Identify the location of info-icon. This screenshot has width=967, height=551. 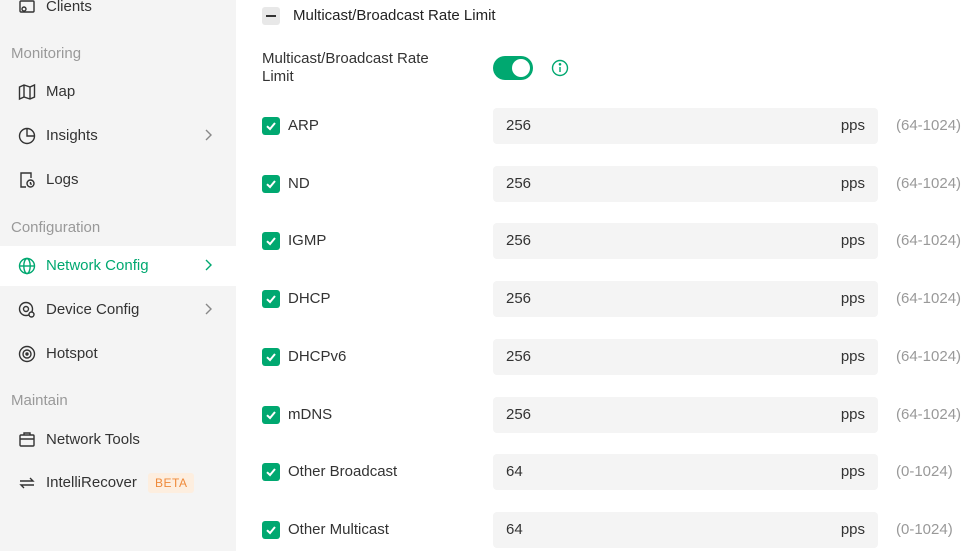
(560, 68).